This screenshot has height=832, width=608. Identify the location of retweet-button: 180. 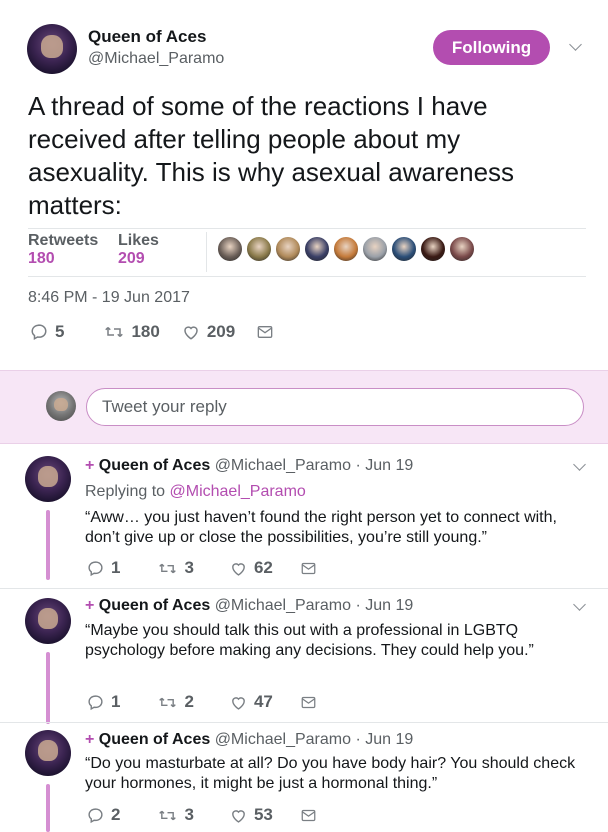
(132, 332).